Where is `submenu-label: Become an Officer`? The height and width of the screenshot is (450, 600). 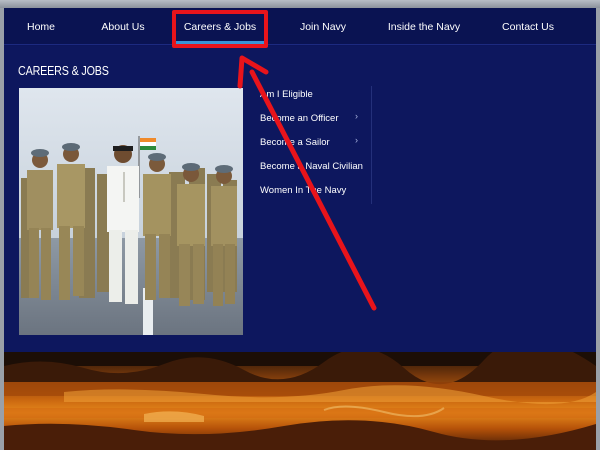 submenu-label: Become an Officer is located at coordinates (299, 118).